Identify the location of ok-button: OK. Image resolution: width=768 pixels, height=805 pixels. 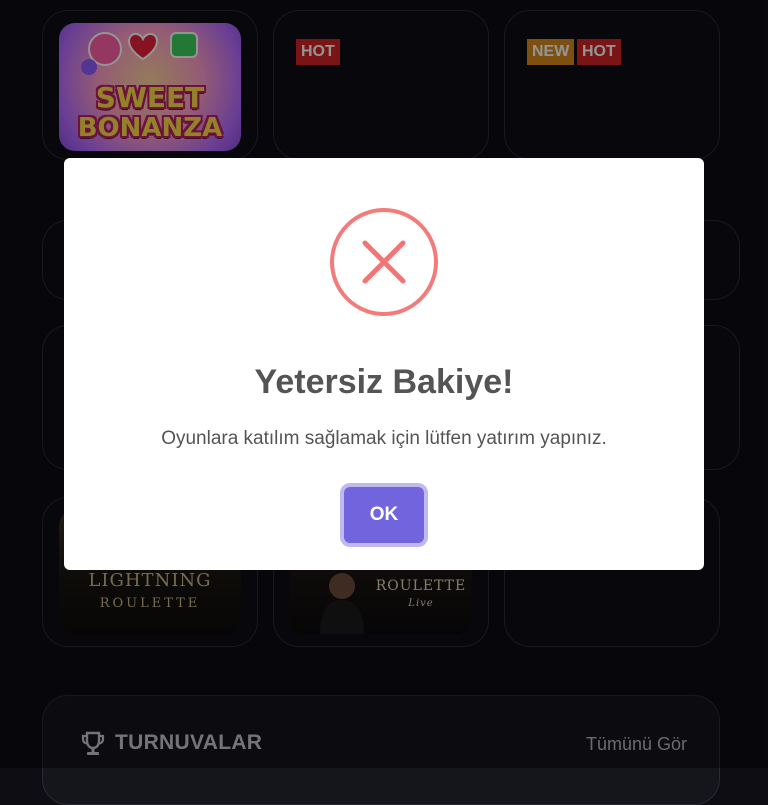
(384, 515).